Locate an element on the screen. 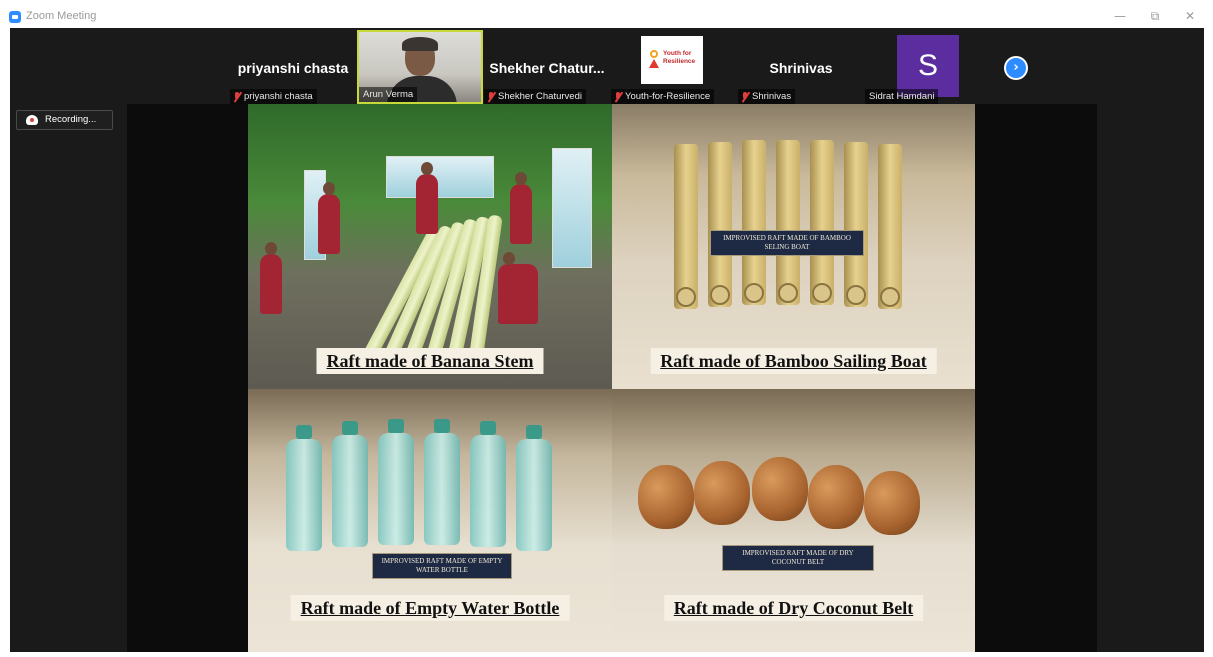 The height and width of the screenshot is (657, 1213). panel-caption: Raft made of Banana Stem is located at coordinates (430, 361).